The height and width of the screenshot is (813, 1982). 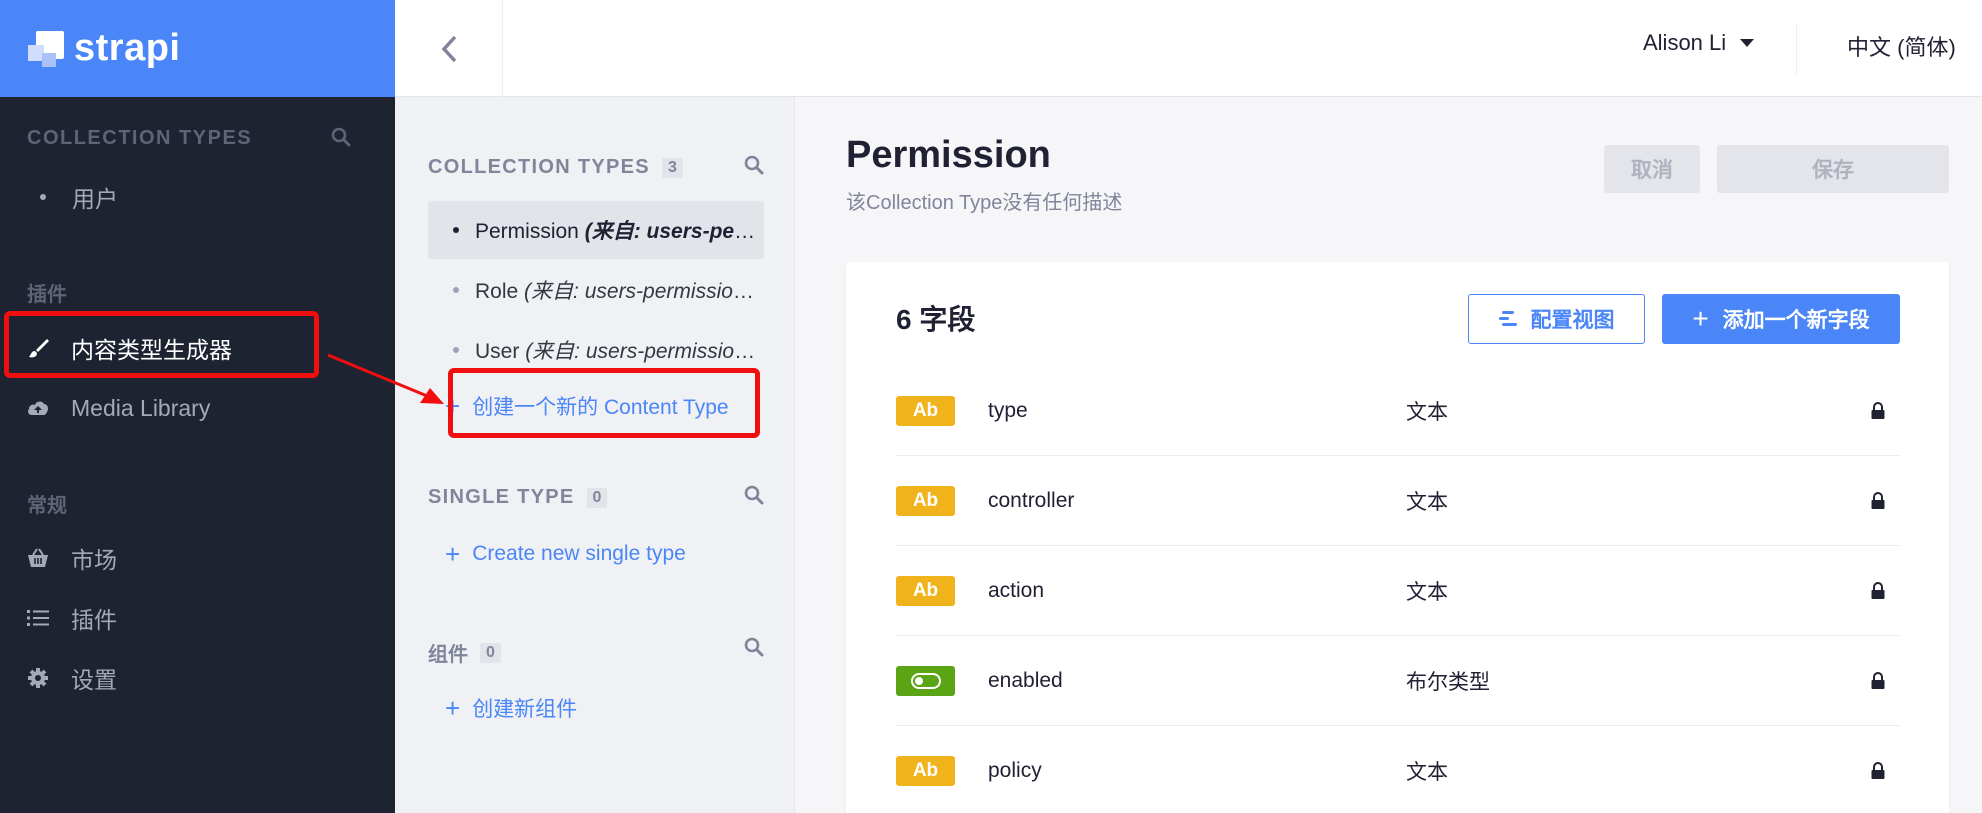 What do you see at coordinates (127, 48) in the screenshot?
I see `brand-name: strapi` at bounding box center [127, 48].